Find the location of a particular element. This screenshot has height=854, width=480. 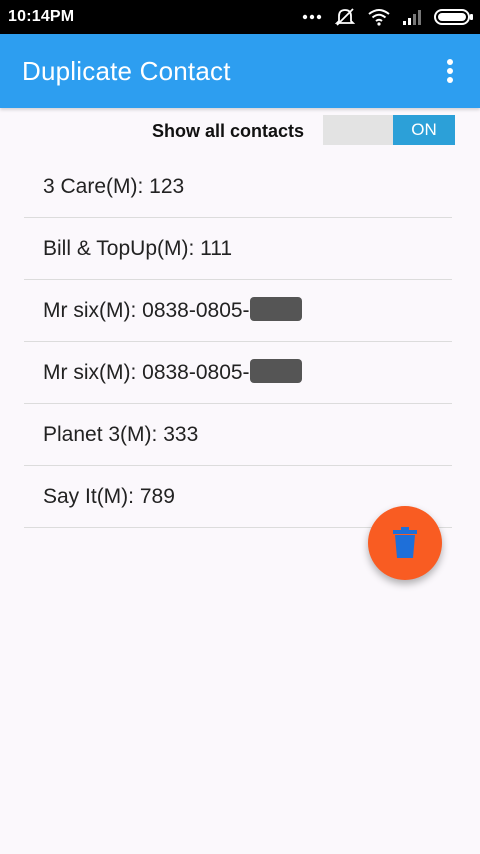

status-time: 10:14PM is located at coordinates (41, 16).